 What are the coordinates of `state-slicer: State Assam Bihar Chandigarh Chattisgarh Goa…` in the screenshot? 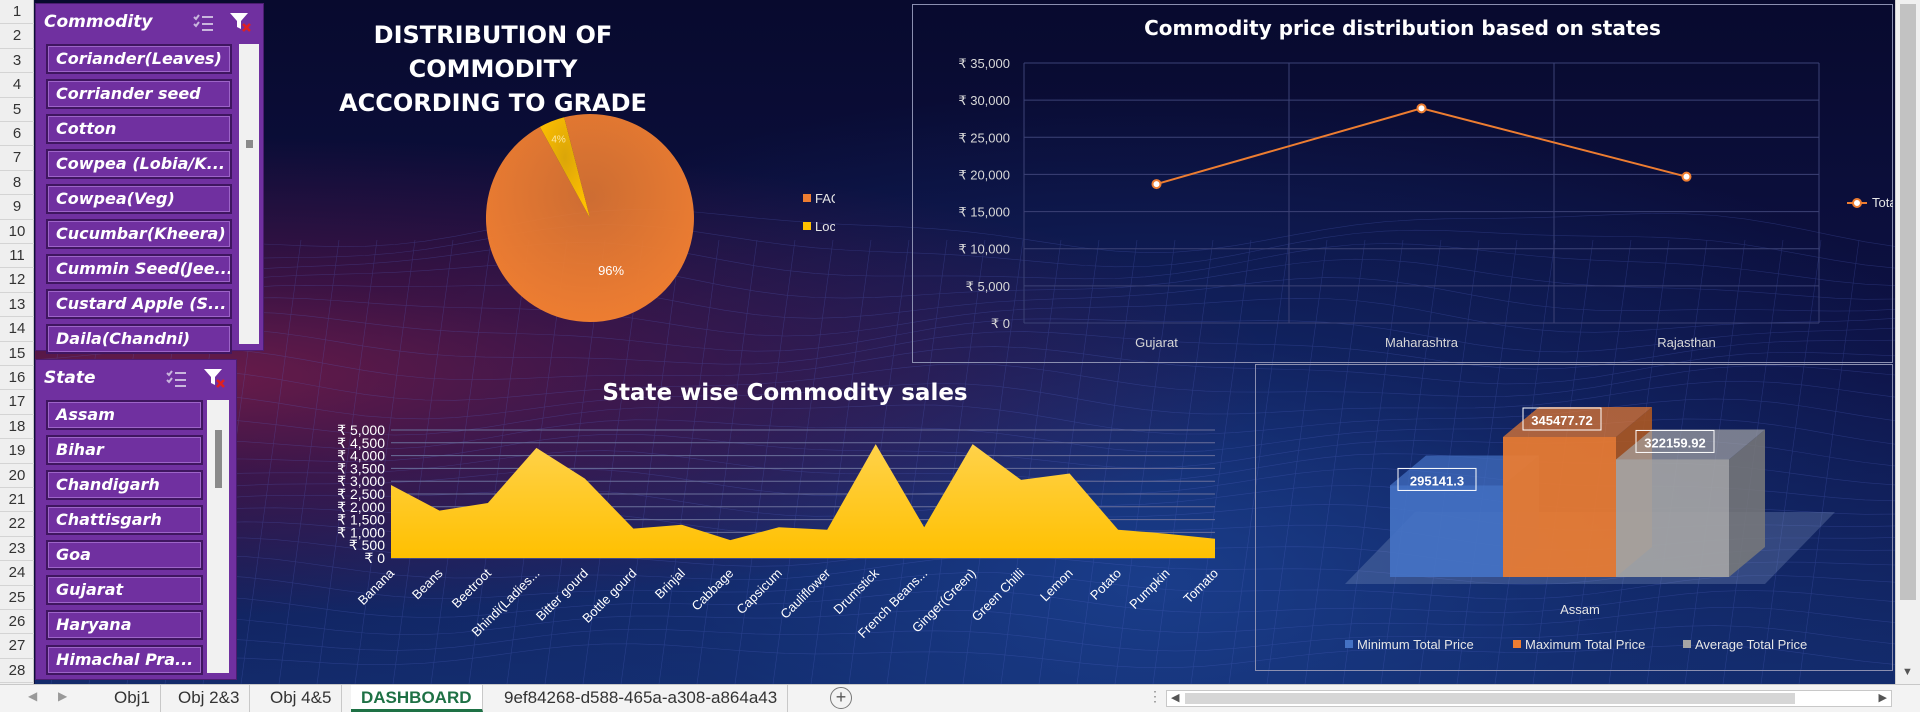 It's located at (136, 519).